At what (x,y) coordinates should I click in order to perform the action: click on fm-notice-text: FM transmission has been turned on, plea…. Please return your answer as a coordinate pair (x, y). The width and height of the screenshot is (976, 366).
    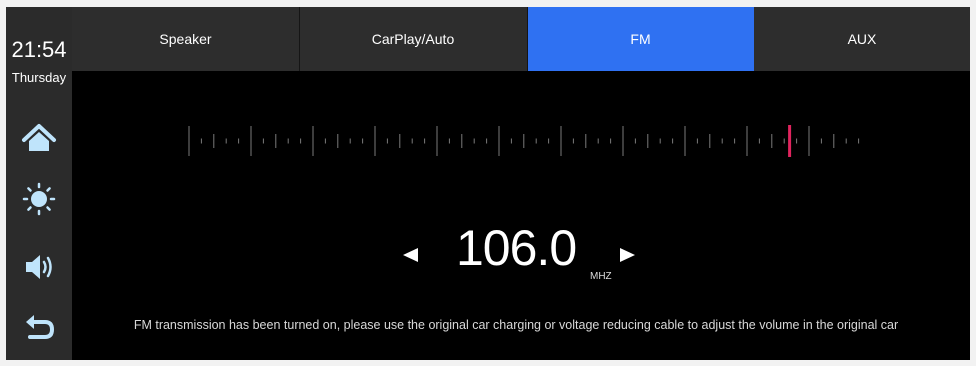
    Looking at the image, I should click on (516, 325).